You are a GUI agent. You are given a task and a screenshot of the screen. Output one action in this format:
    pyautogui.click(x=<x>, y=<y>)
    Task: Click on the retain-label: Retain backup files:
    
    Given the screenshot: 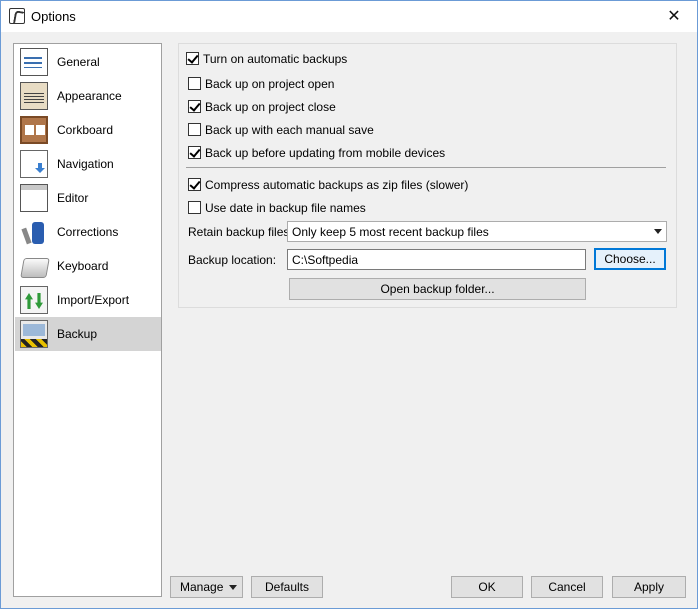 What is the action you would take?
    pyautogui.click(x=240, y=232)
    